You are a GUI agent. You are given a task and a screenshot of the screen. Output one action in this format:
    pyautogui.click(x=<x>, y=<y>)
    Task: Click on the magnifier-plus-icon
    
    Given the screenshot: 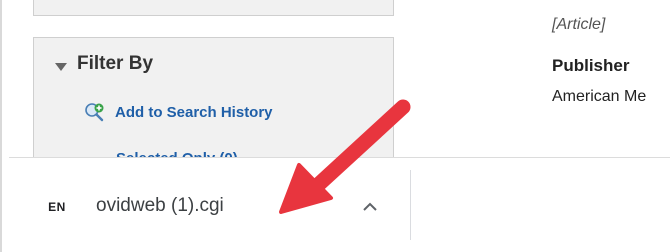 What is the action you would take?
    pyautogui.click(x=95, y=112)
    